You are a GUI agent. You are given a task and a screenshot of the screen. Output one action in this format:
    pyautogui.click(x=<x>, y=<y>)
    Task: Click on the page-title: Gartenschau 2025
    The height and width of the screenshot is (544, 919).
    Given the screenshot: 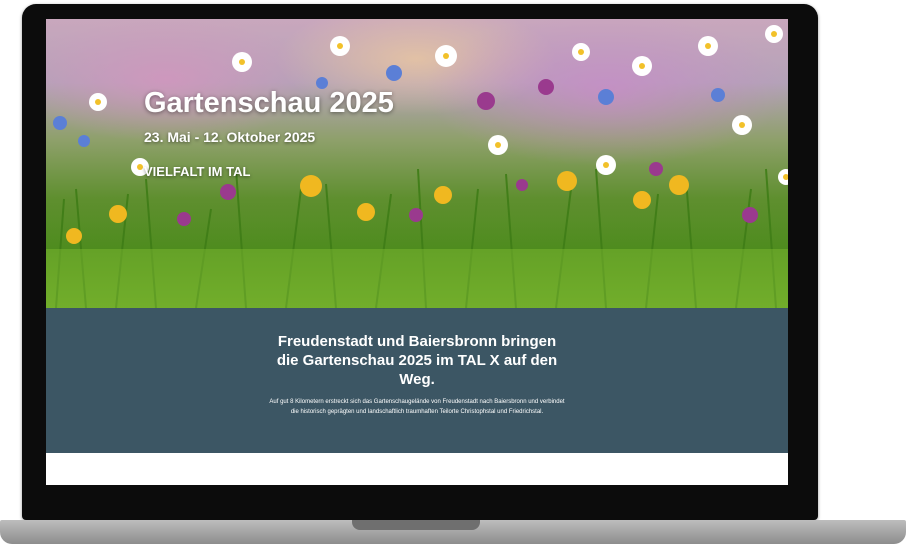 What is the action you would take?
    pyautogui.click(x=269, y=103)
    